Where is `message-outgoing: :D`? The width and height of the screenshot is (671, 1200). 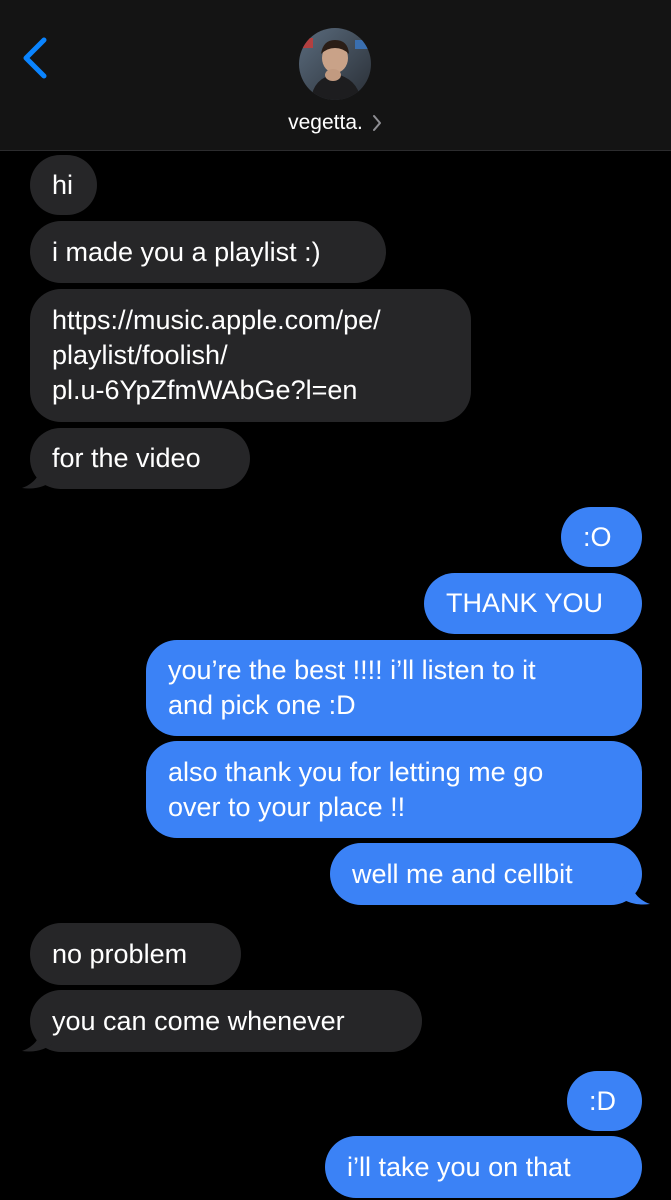
message-outgoing: :D is located at coordinates (604, 1101).